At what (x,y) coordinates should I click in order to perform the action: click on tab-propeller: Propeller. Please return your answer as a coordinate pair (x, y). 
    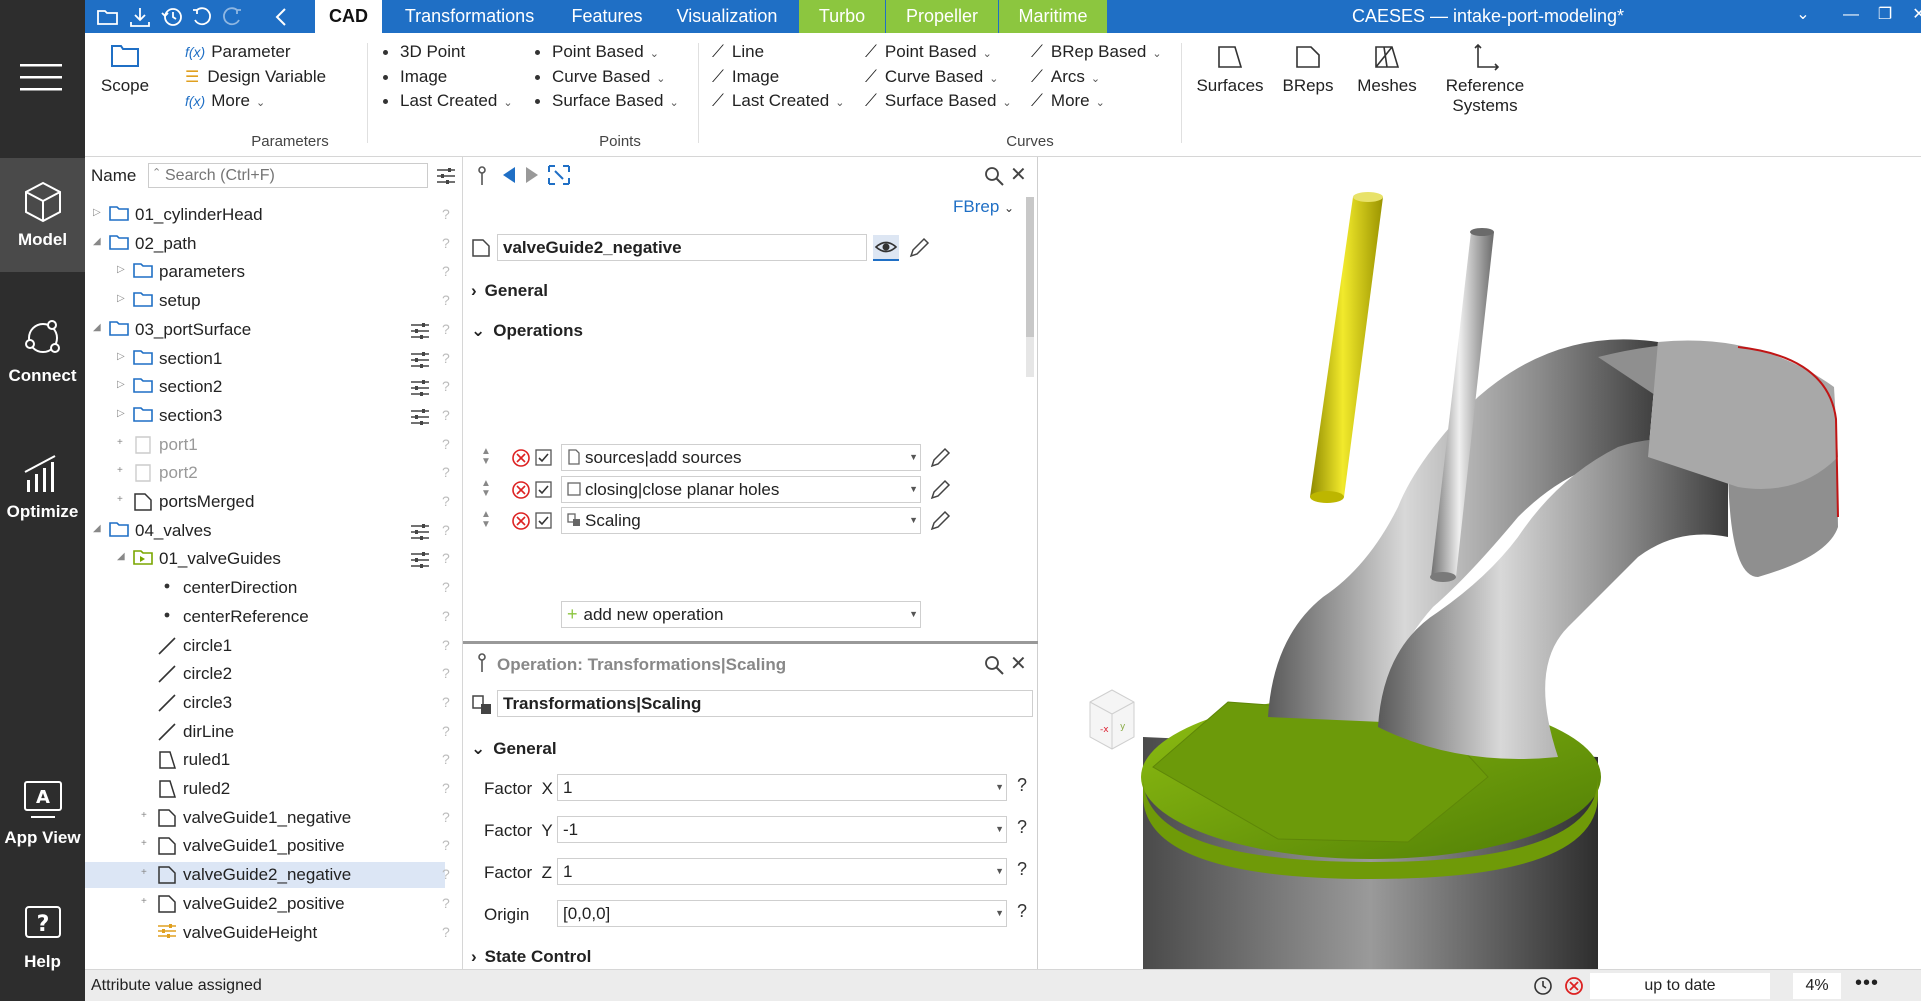
    Looking at the image, I should click on (942, 16).